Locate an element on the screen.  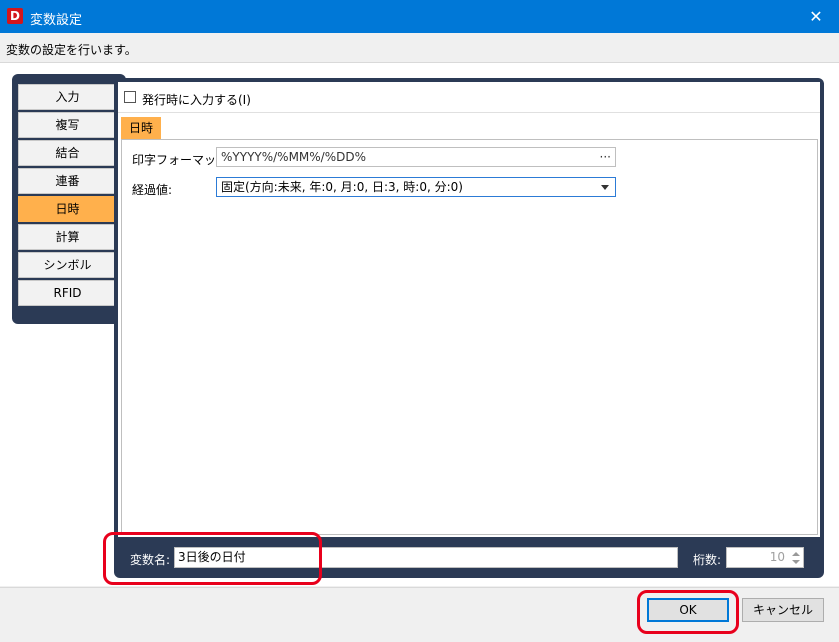
tab-calculation: 計算 is located at coordinates (67, 237).